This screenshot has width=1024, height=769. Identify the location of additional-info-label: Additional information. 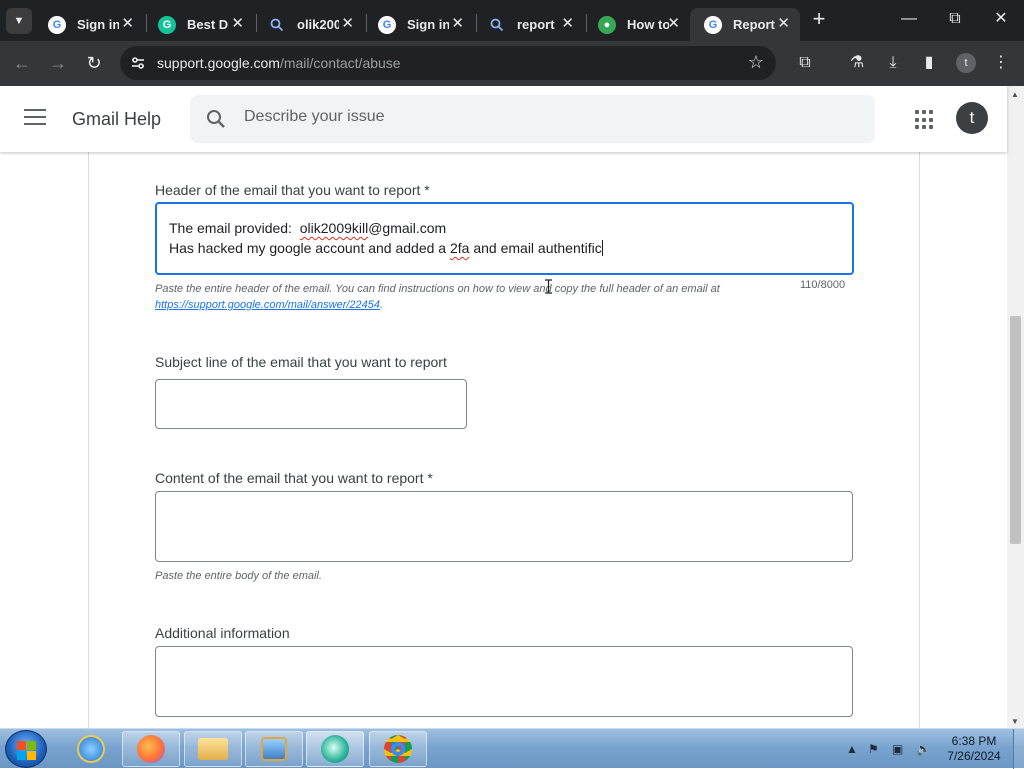
(222, 633).